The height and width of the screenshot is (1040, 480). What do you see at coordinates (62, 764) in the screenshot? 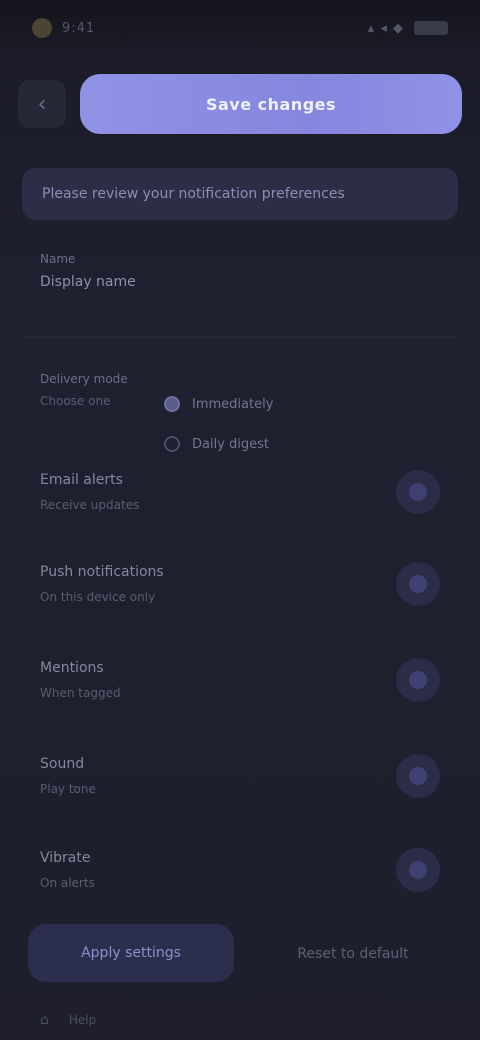
I see `setting-title: Sound` at bounding box center [62, 764].